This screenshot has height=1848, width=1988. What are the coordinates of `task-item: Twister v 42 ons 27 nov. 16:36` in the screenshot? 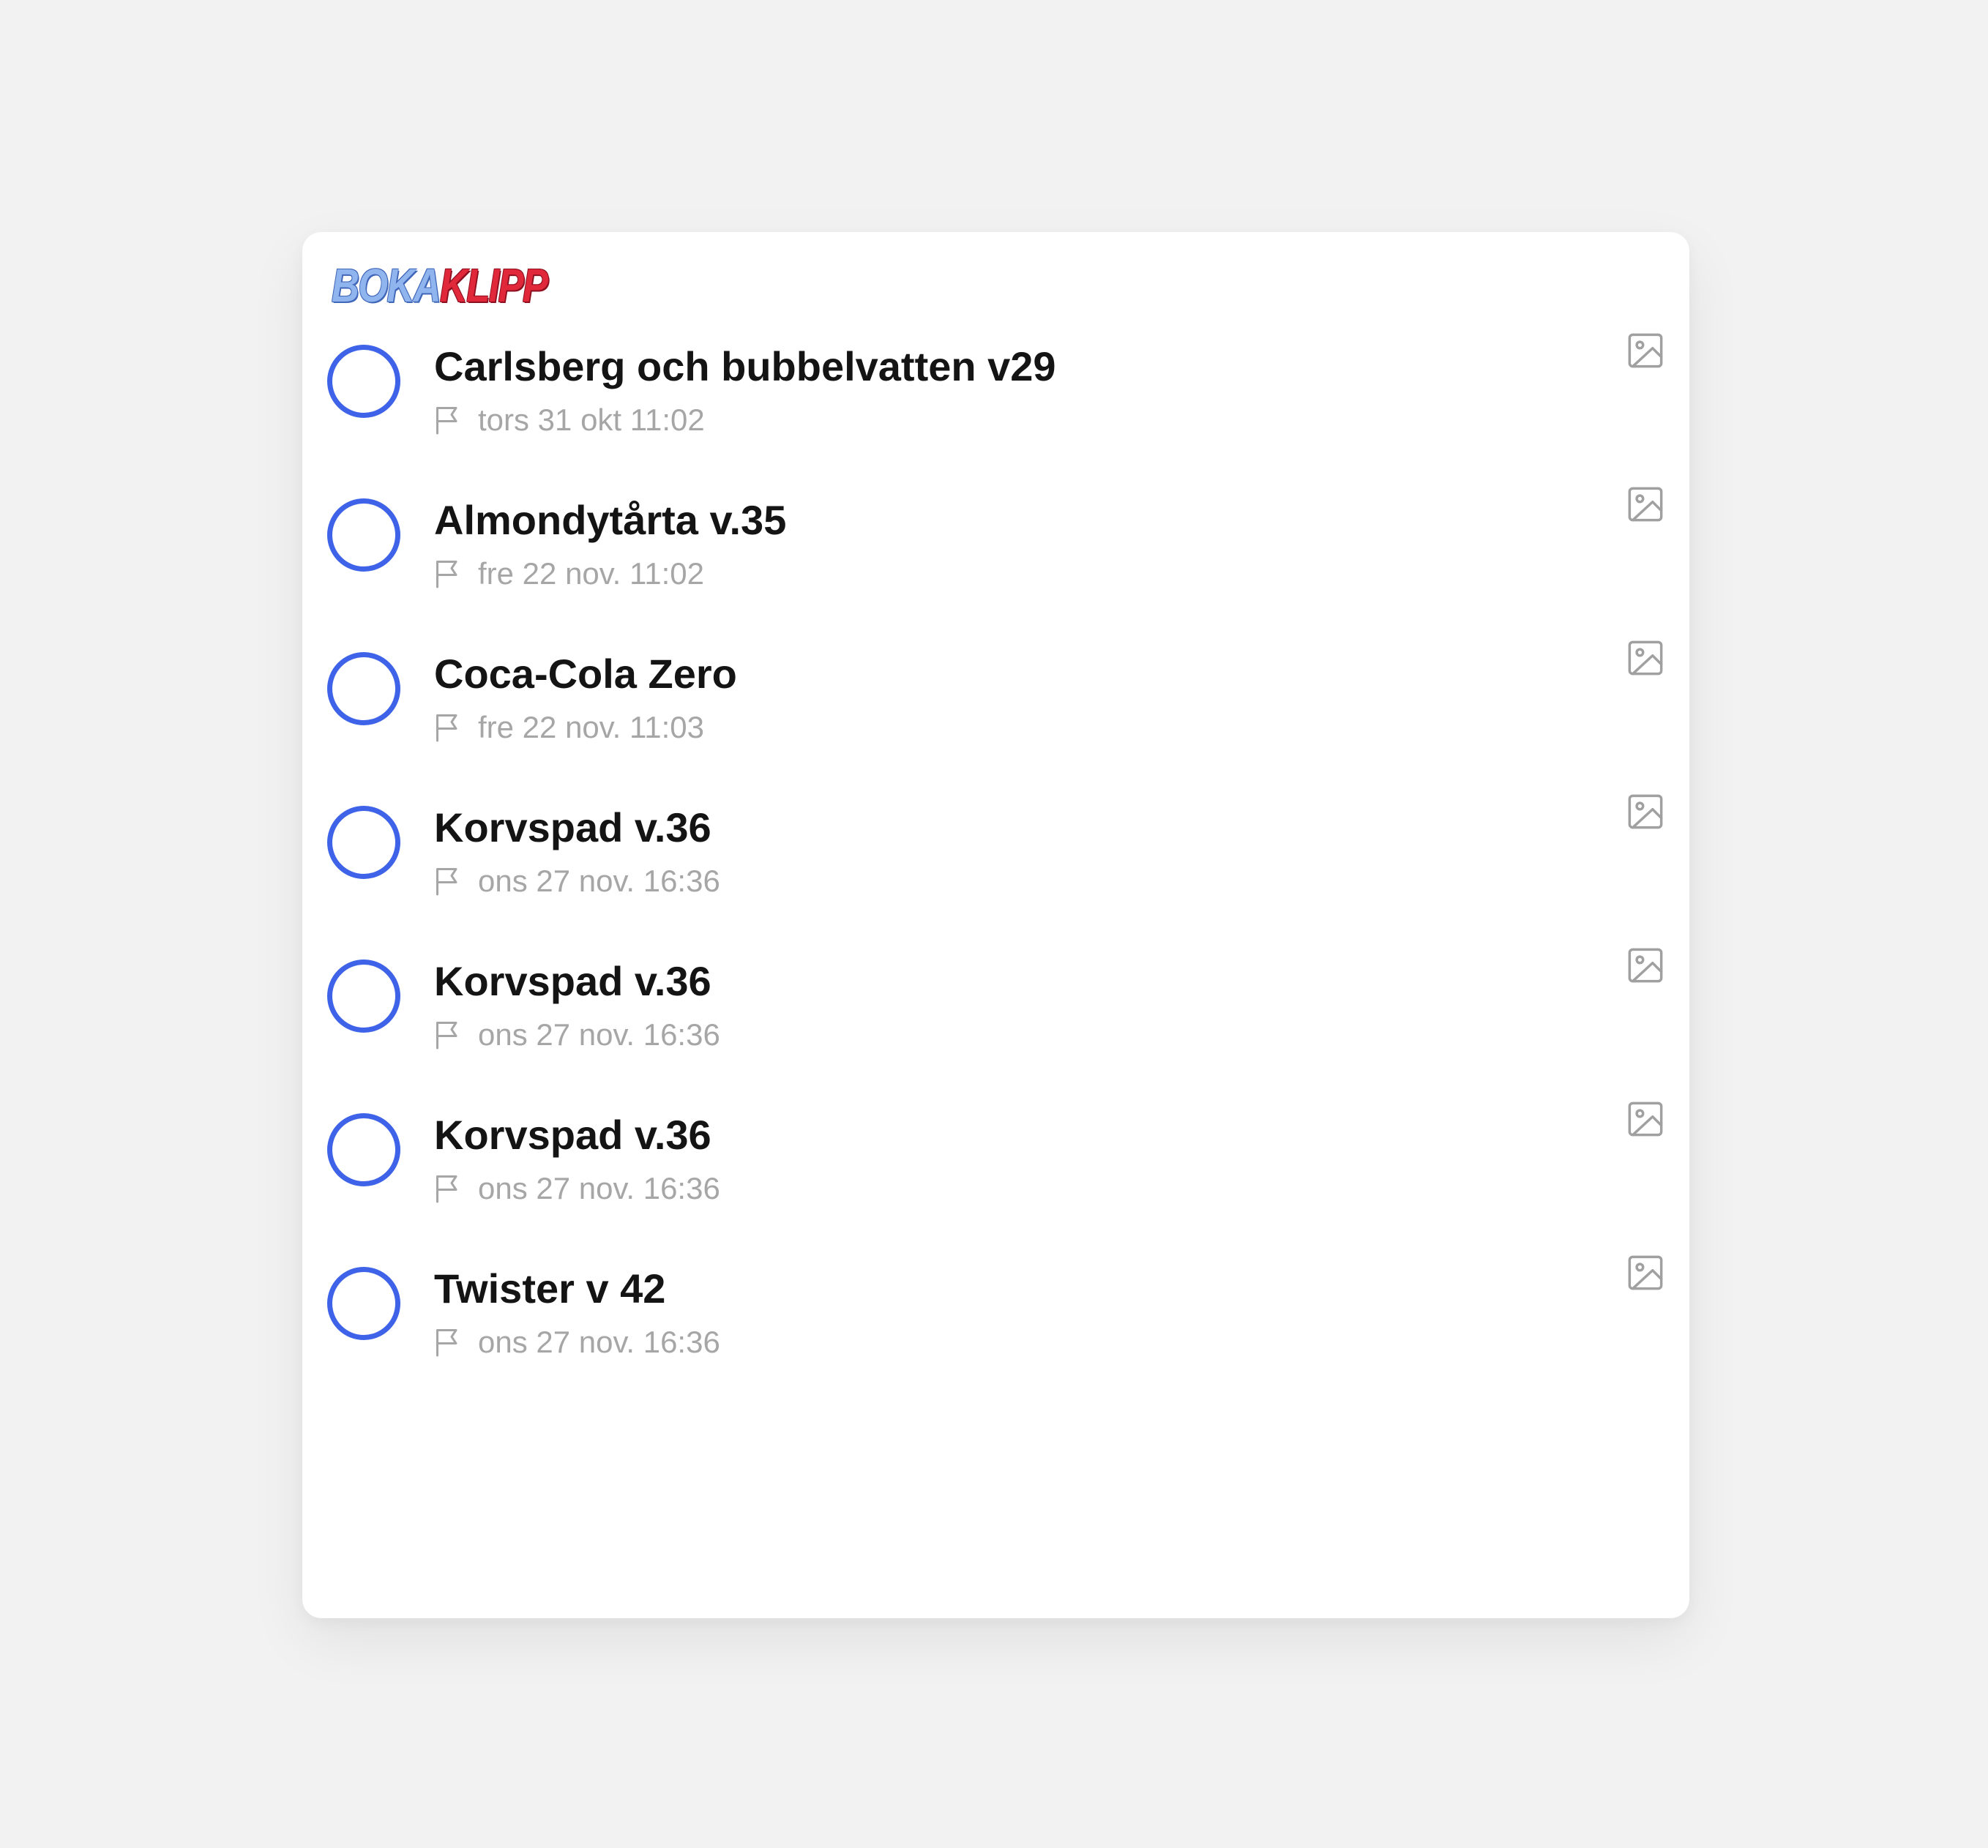 It's located at (995, 1336).